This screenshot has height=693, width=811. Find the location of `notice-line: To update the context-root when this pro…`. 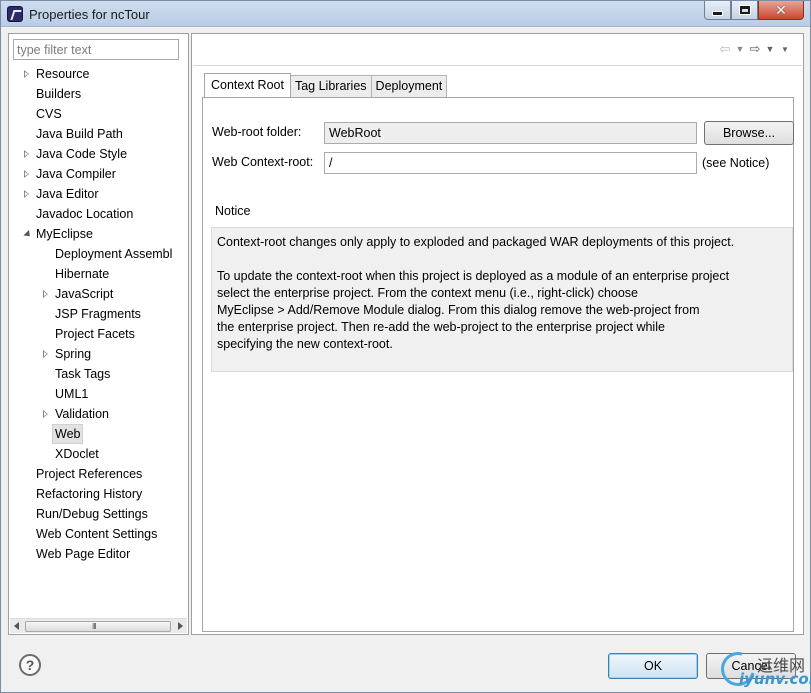

notice-line: To update the context-root when this pro… is located at coordinates (473, 276).